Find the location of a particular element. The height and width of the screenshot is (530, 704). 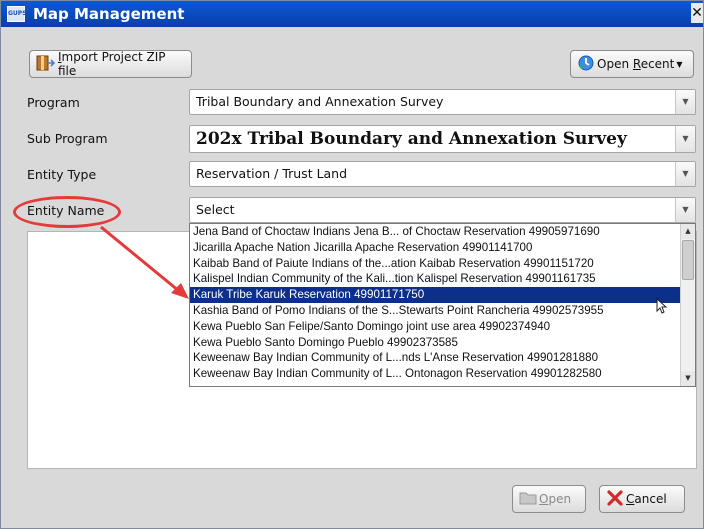

cancel-x-icon is located at coordinates (615, 499).